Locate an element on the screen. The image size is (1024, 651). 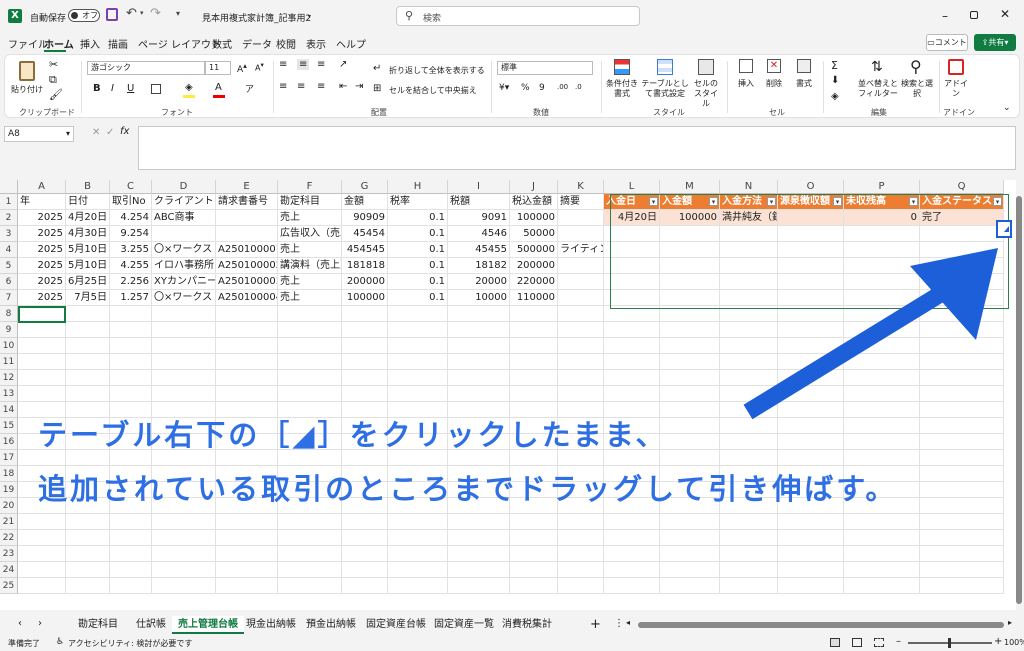
cell-M2: 100000 is located at coordinates (690, 218).